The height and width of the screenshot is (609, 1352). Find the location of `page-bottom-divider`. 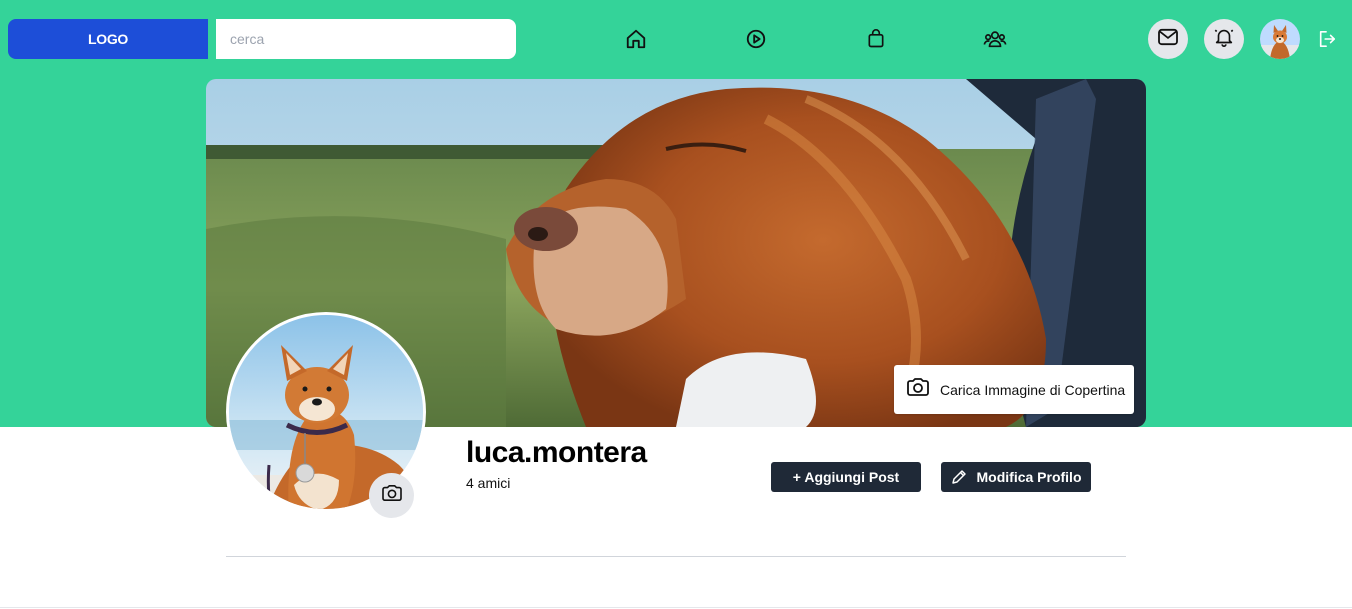

page-bottom-divider is located at coordinates (676, 607).